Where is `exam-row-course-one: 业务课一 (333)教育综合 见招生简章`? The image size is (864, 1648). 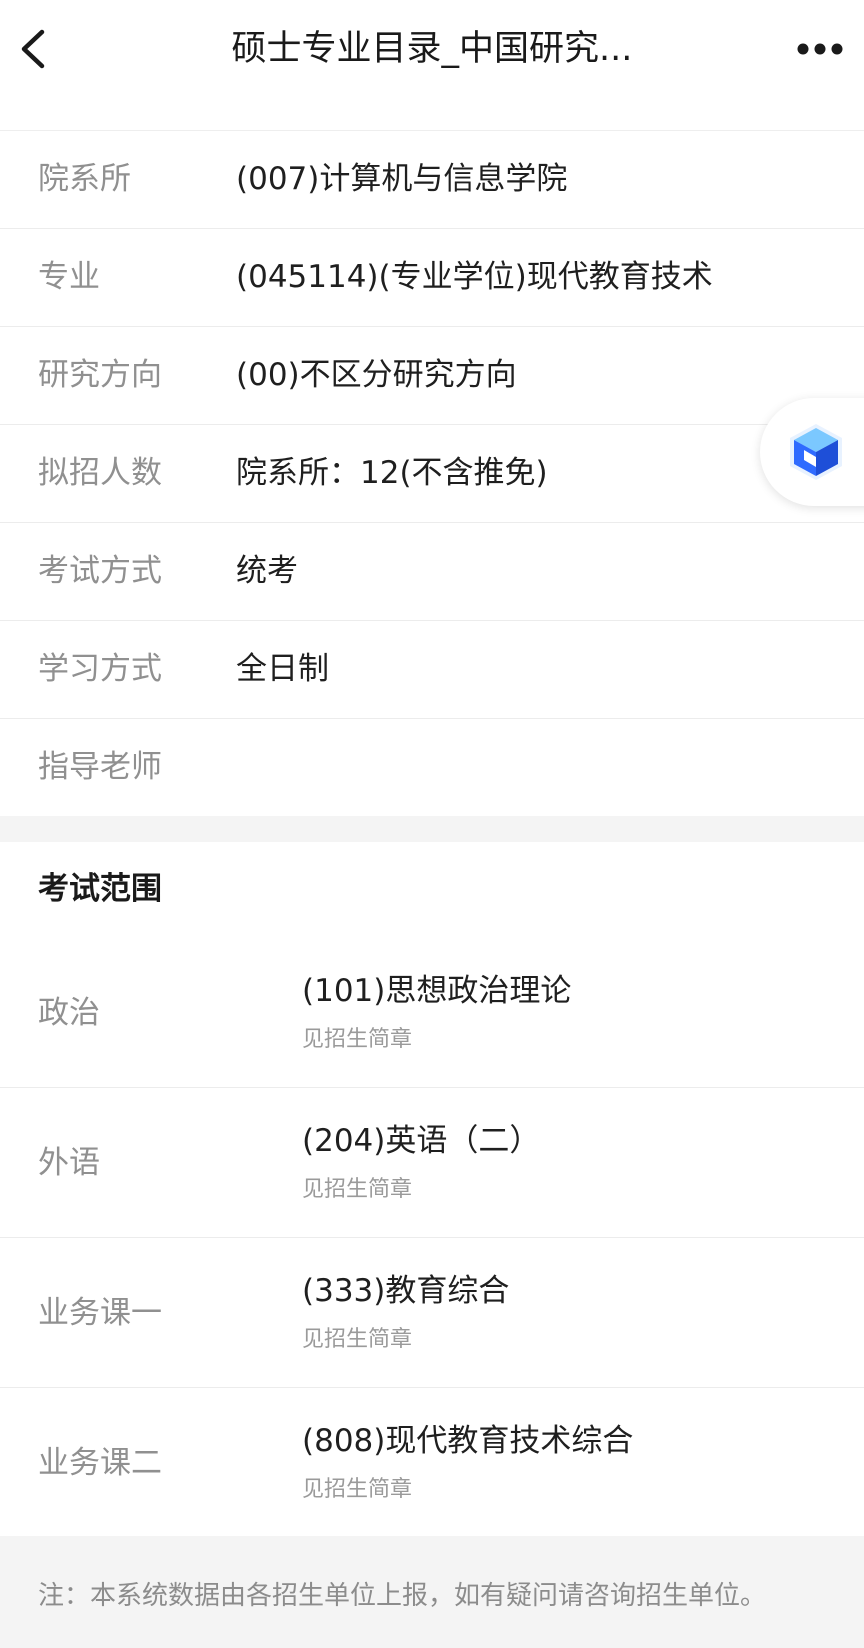
exam-row-course-one: 业务课一 (333)教育综合 见招生简章 is located at coordinates (432, 1313).